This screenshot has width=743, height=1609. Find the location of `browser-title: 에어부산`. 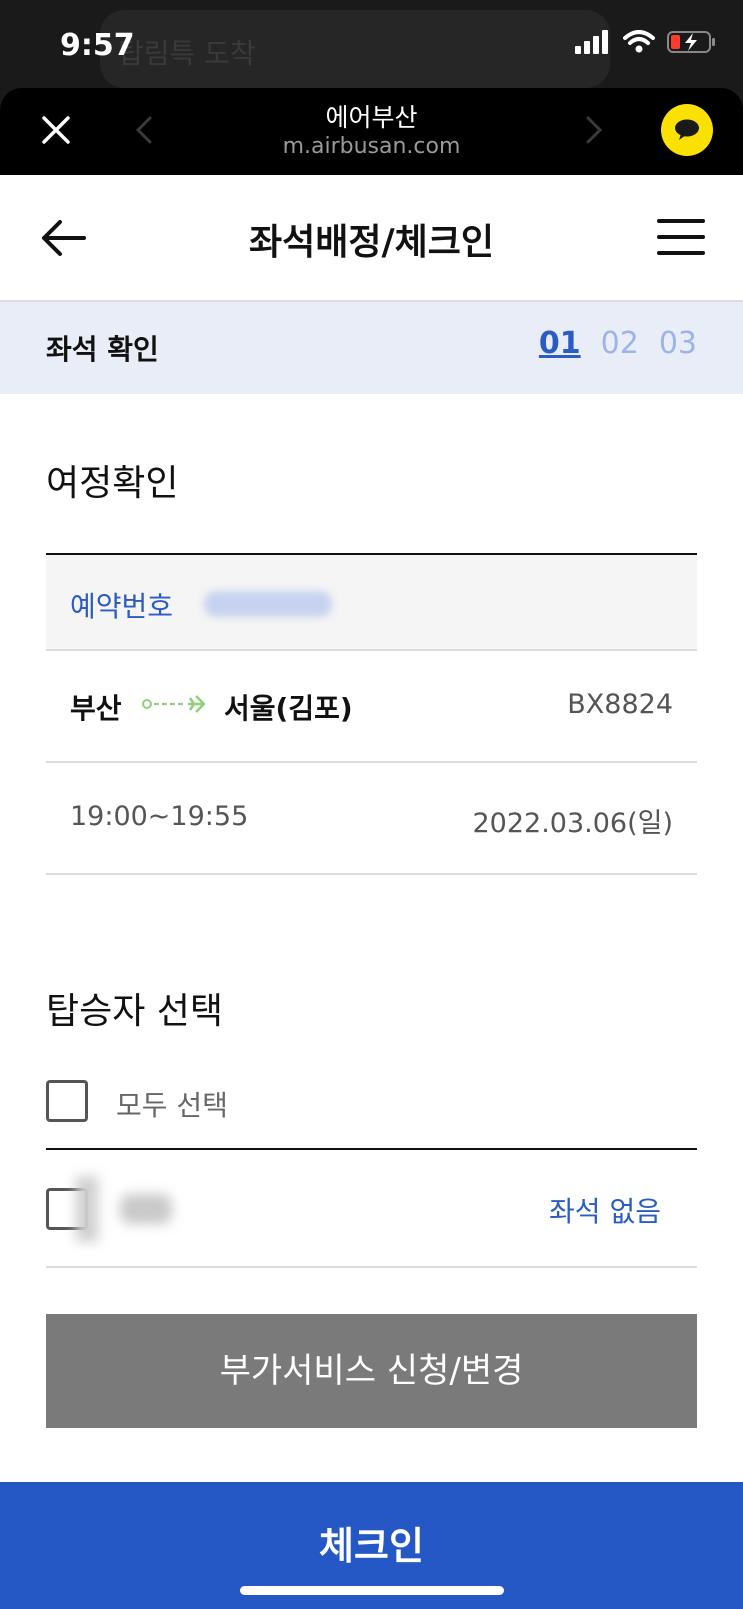

browser-title: 에어부산 is located at coordinates (371, 117).